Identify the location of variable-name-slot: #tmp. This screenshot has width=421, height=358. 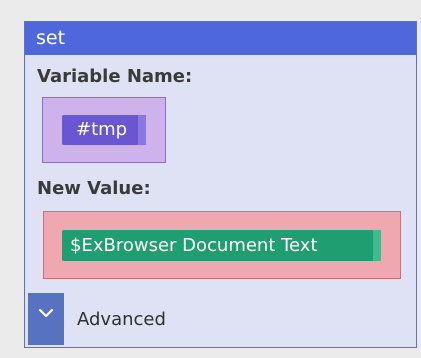
(104, 130).